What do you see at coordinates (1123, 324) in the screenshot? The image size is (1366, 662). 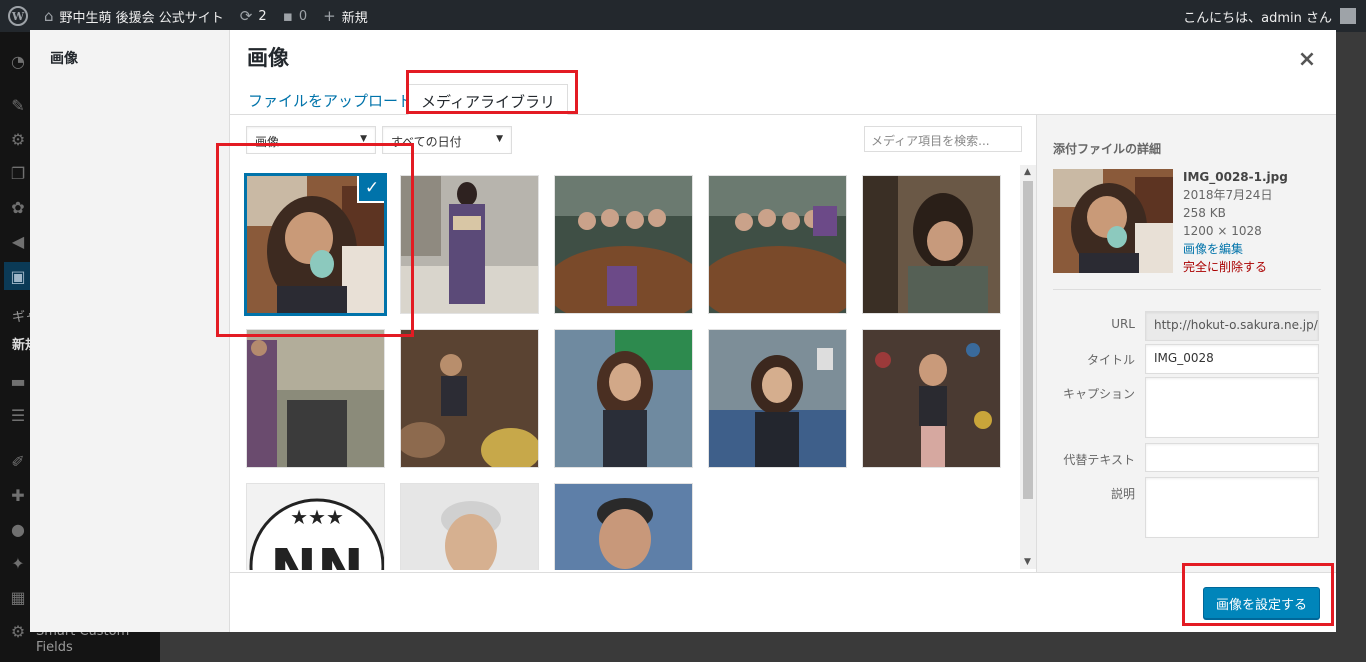 I see `url-label: URL` at bounding box center [1123, 324].